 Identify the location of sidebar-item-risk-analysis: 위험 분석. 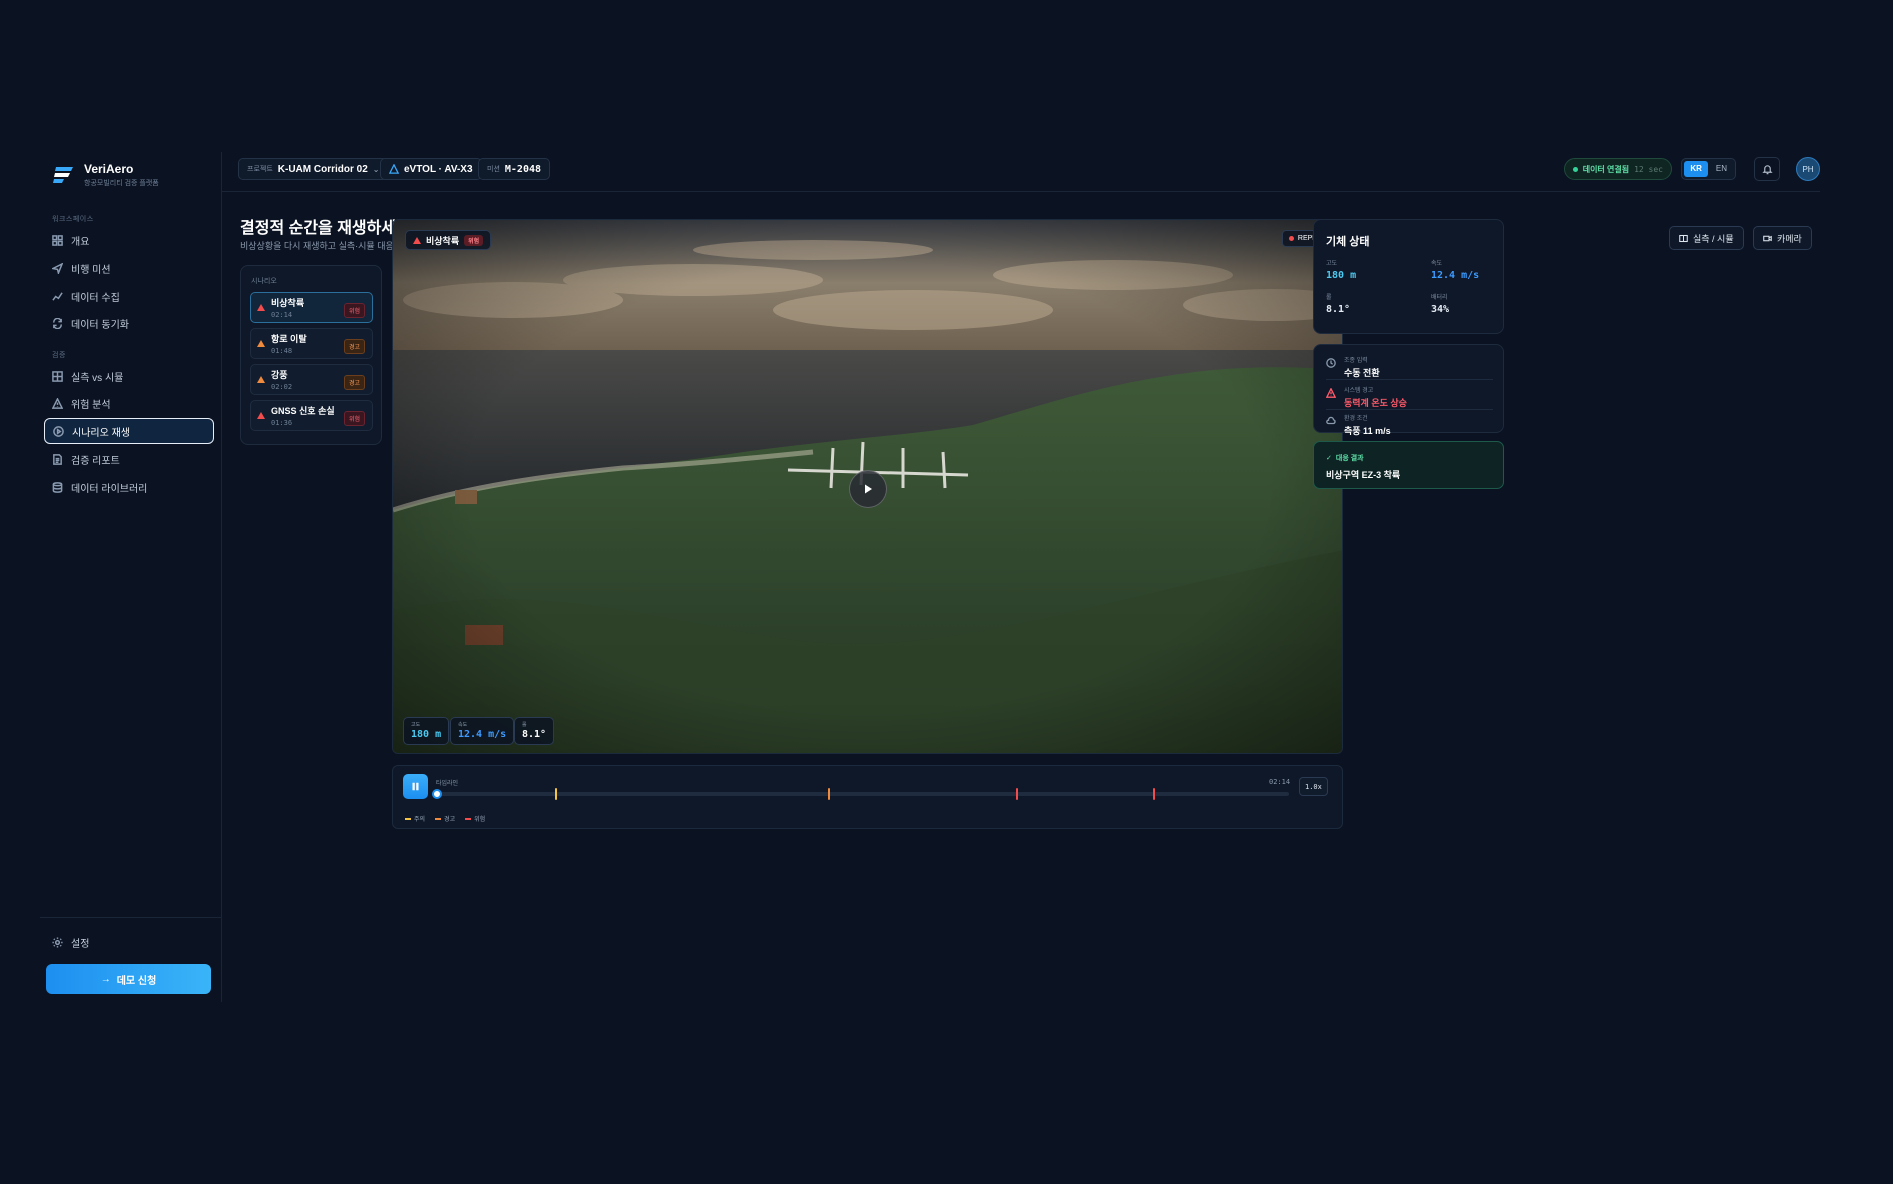
(129, 403).